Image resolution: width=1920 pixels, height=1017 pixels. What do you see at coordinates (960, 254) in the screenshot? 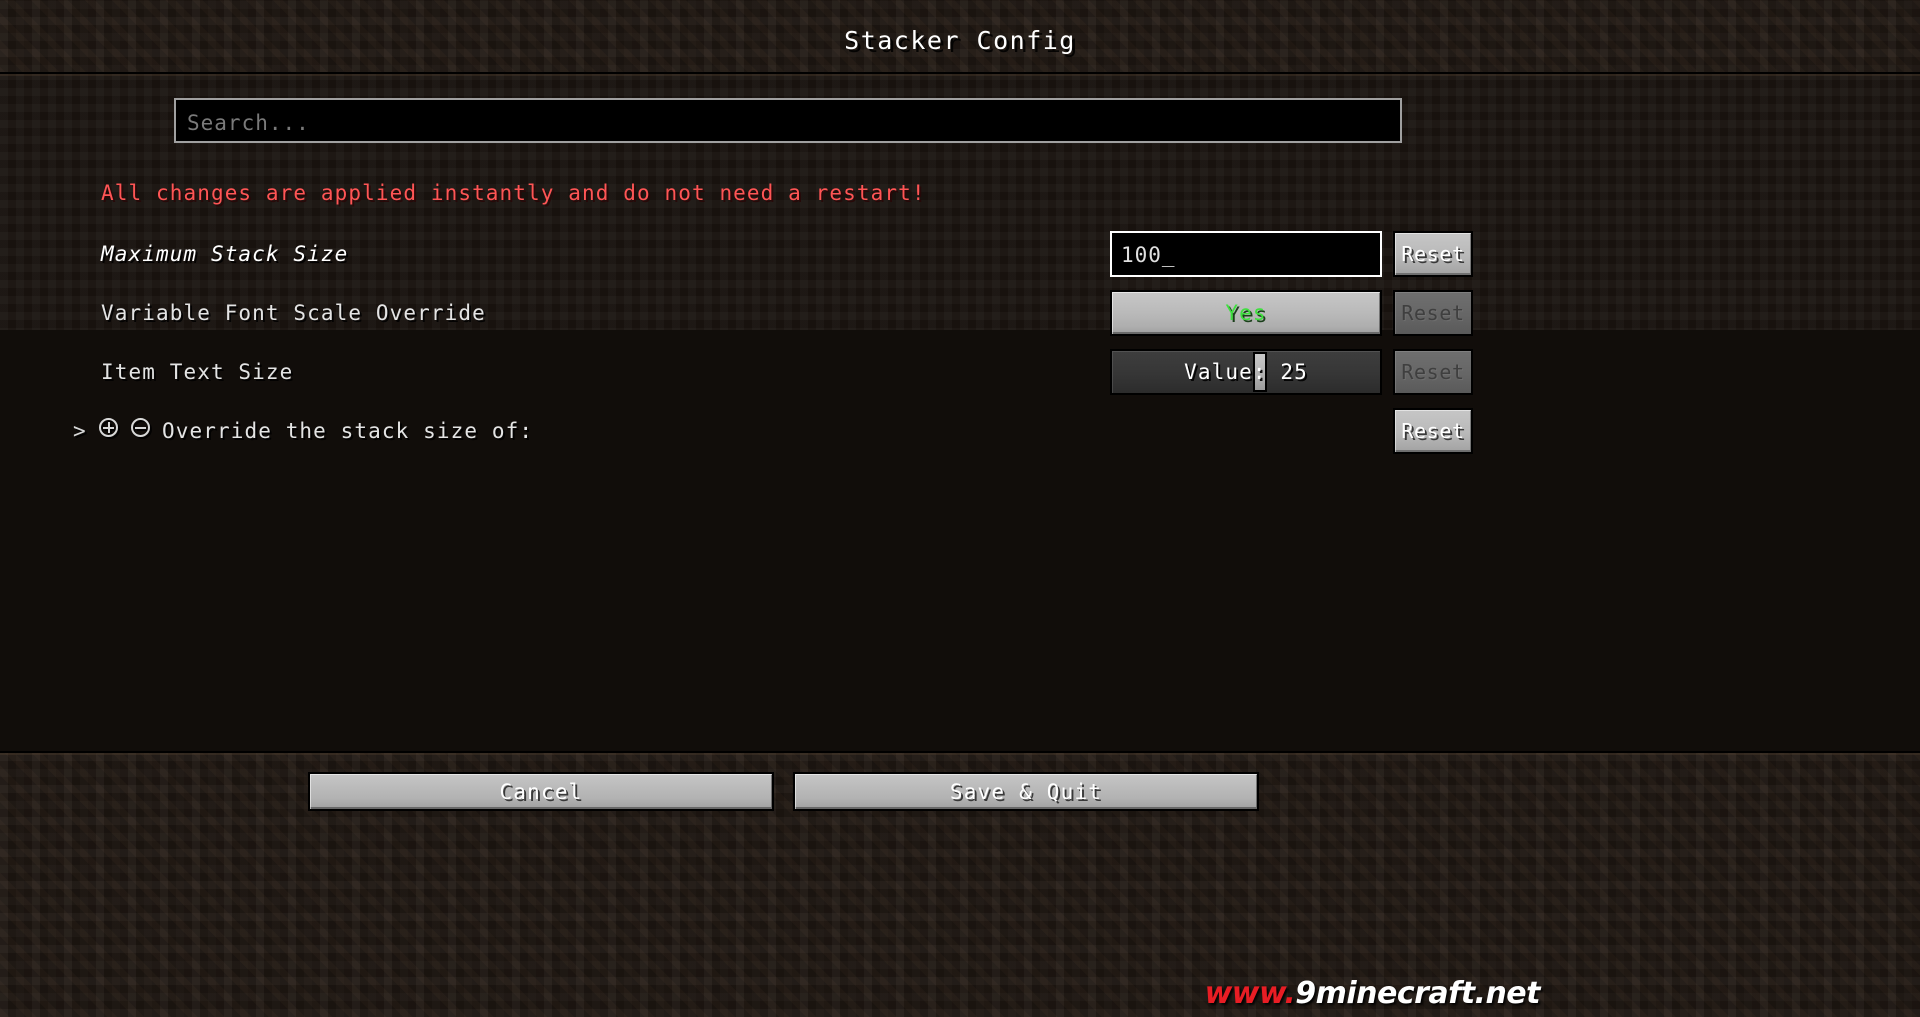
I see `config-row-maximum-stack-size: Maximum Stack Size 100_ Reset` at bounding box center [960, 254].